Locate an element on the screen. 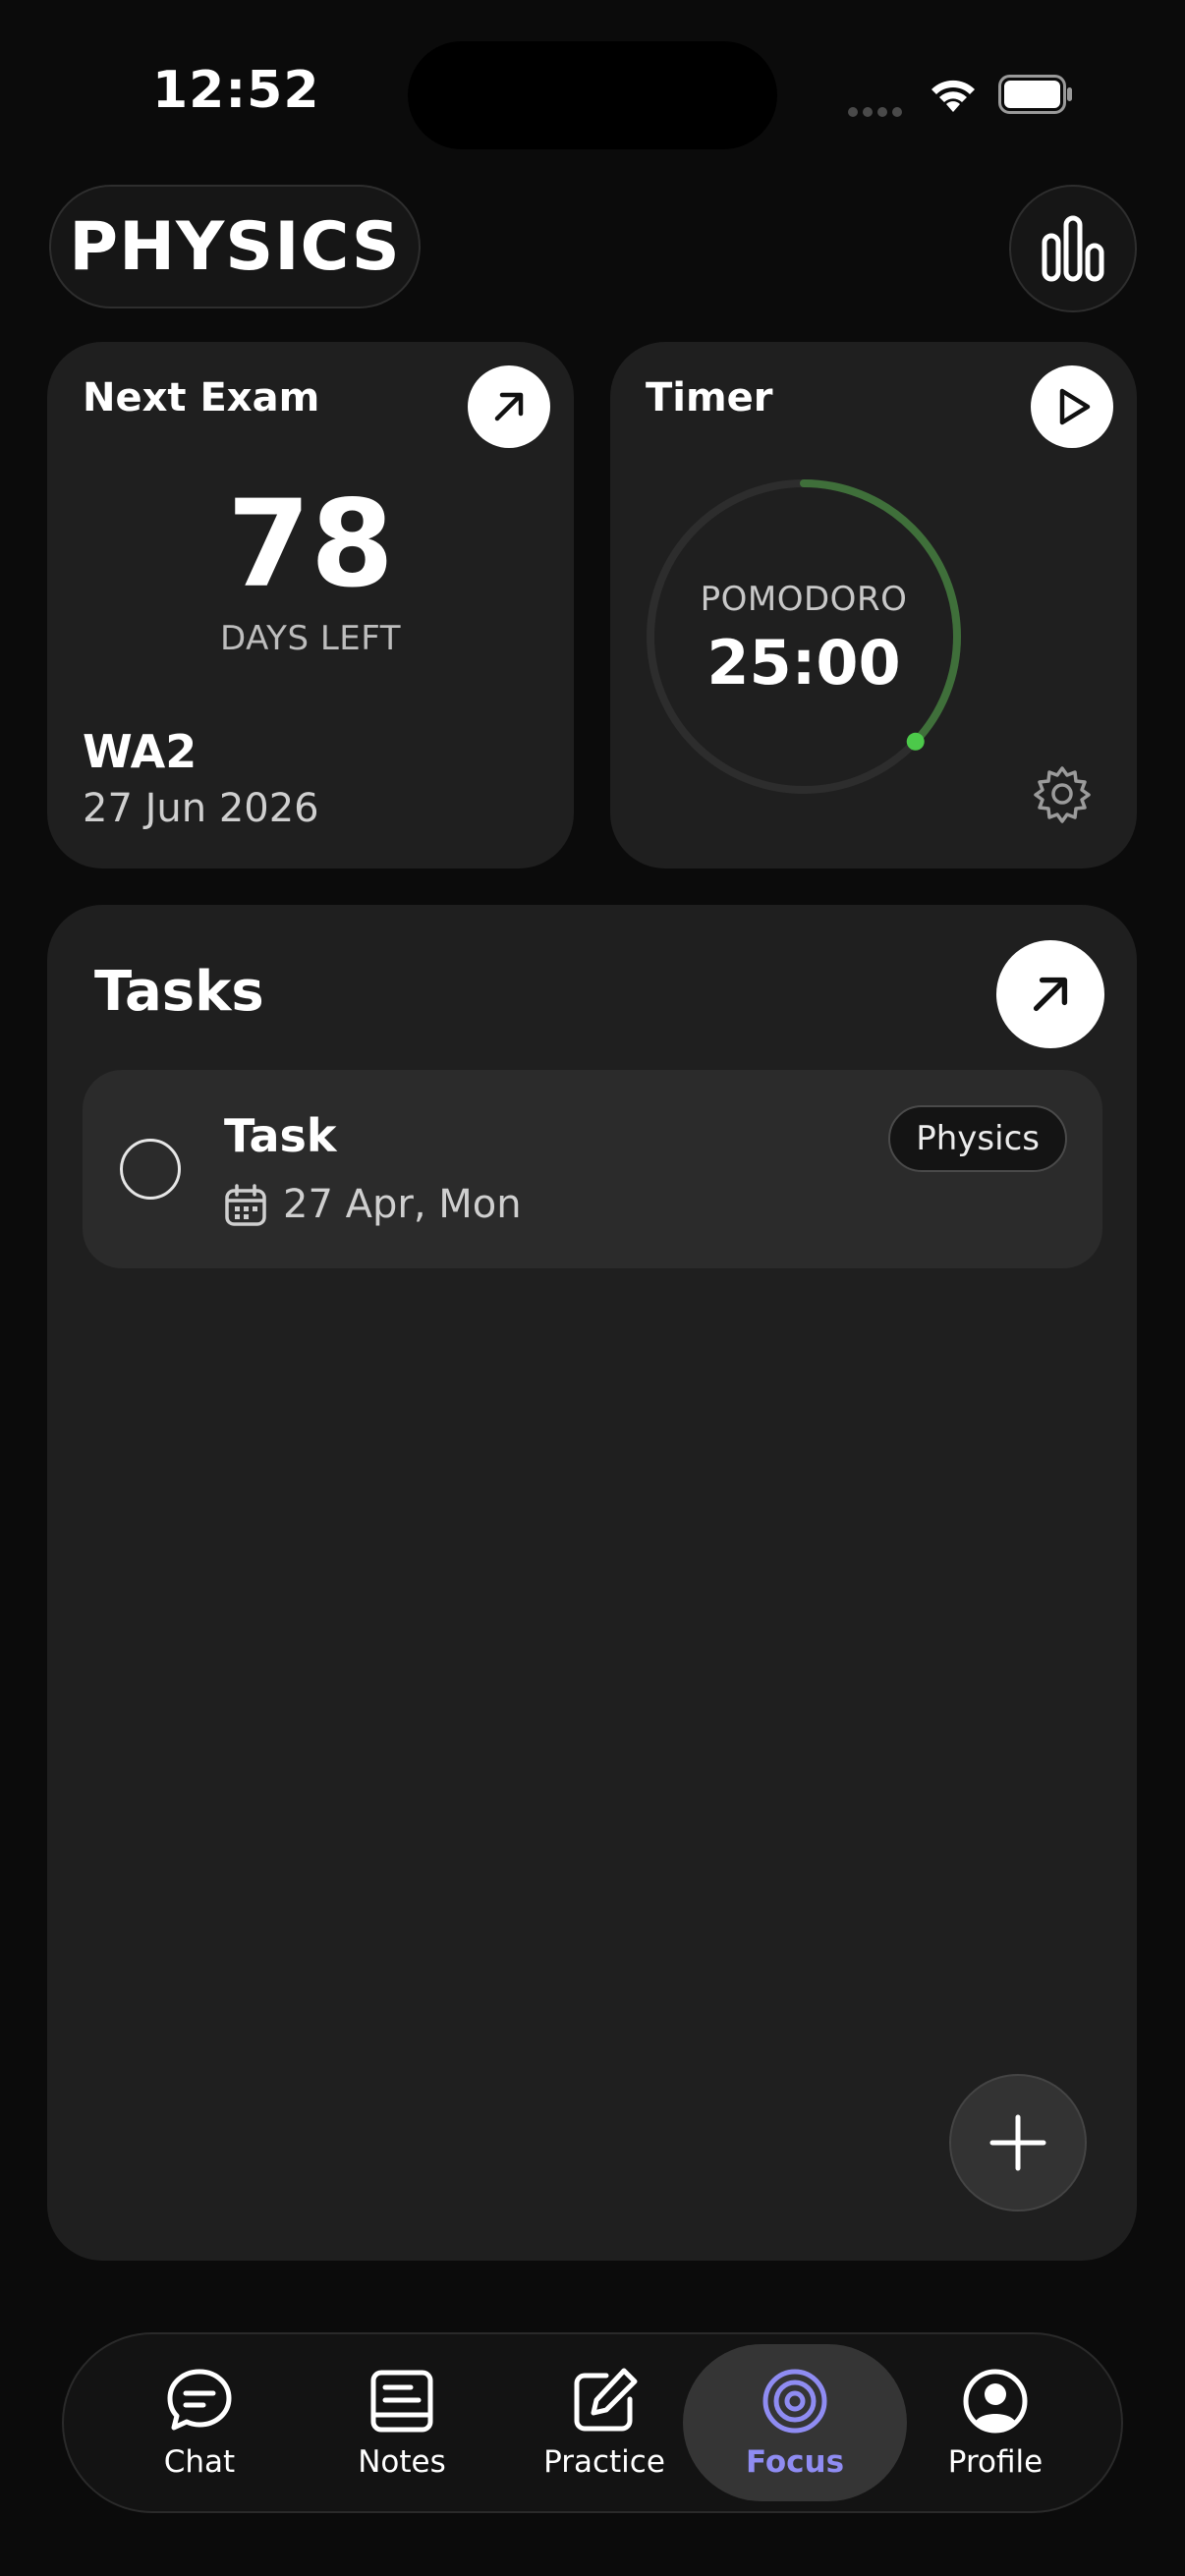 This screenshot has height=2576, width=1185. dynamic-island is located at coordinates (592, 95).